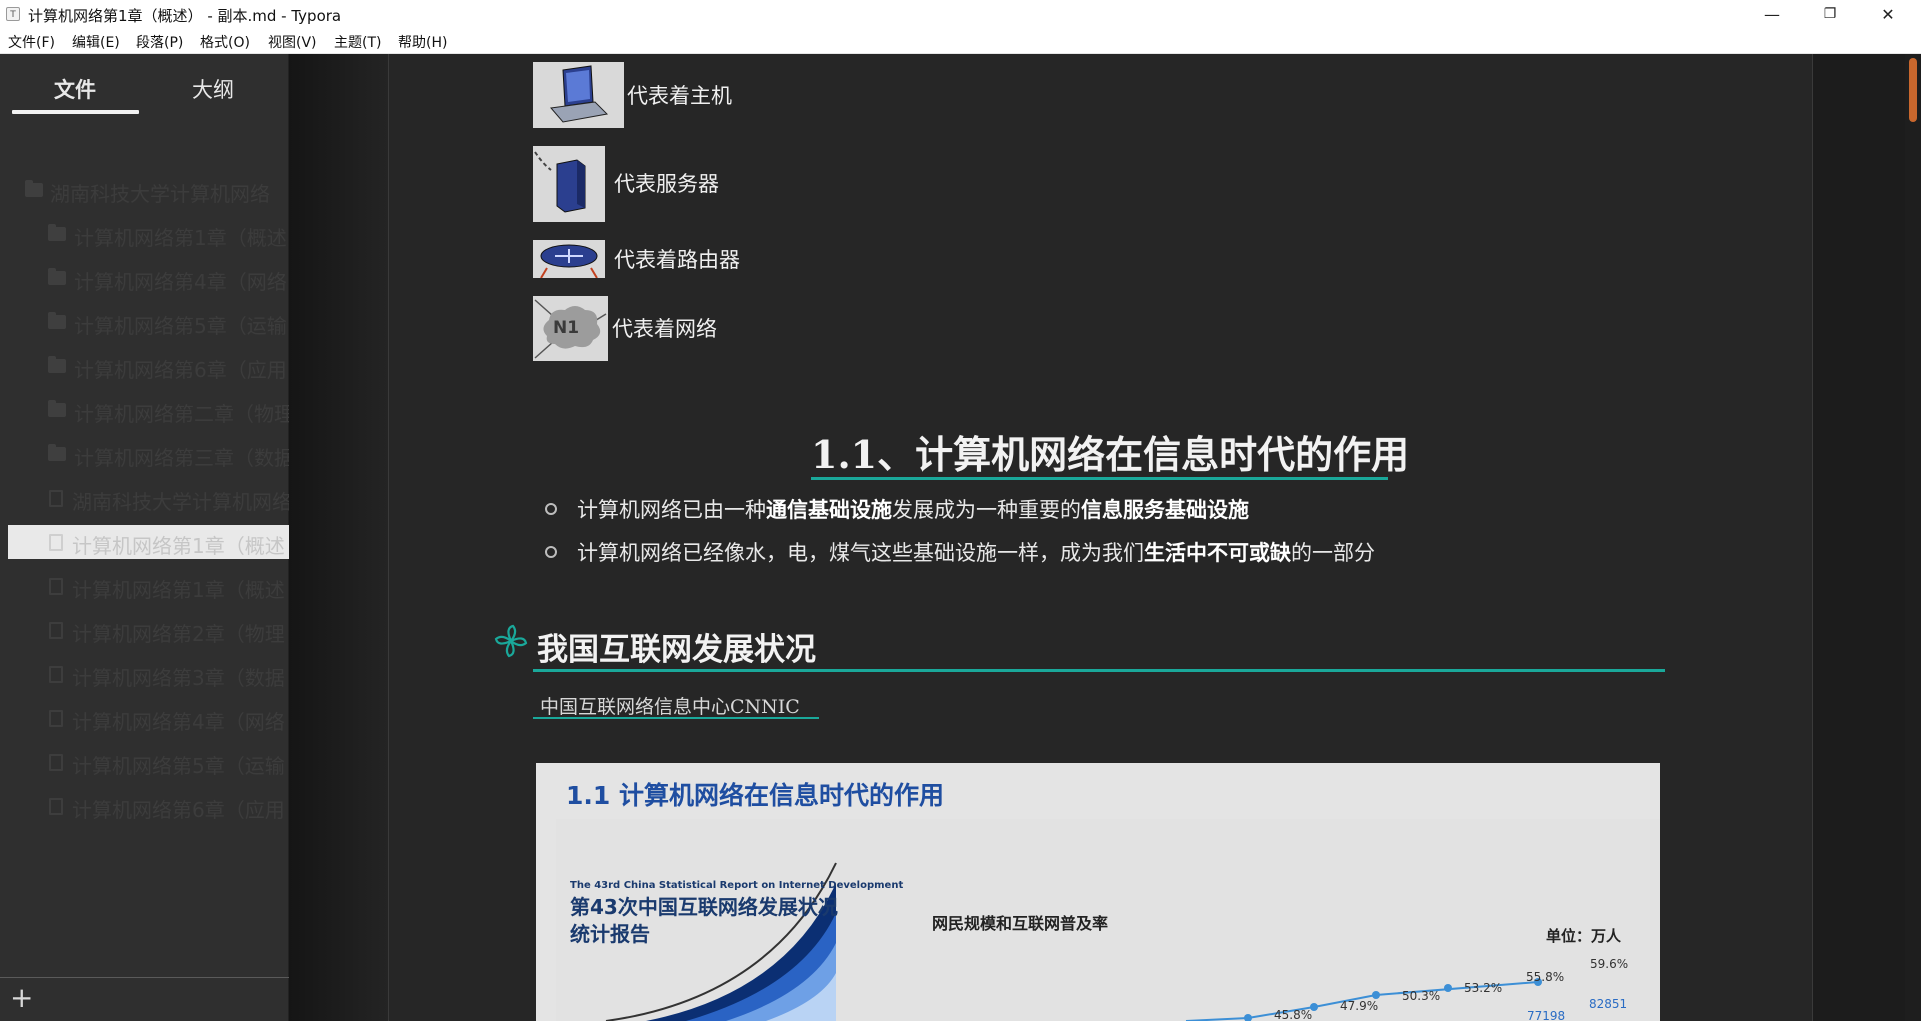  I want to click on bullet-2-bold: 生活中不可或缺, so click(1217, 553).